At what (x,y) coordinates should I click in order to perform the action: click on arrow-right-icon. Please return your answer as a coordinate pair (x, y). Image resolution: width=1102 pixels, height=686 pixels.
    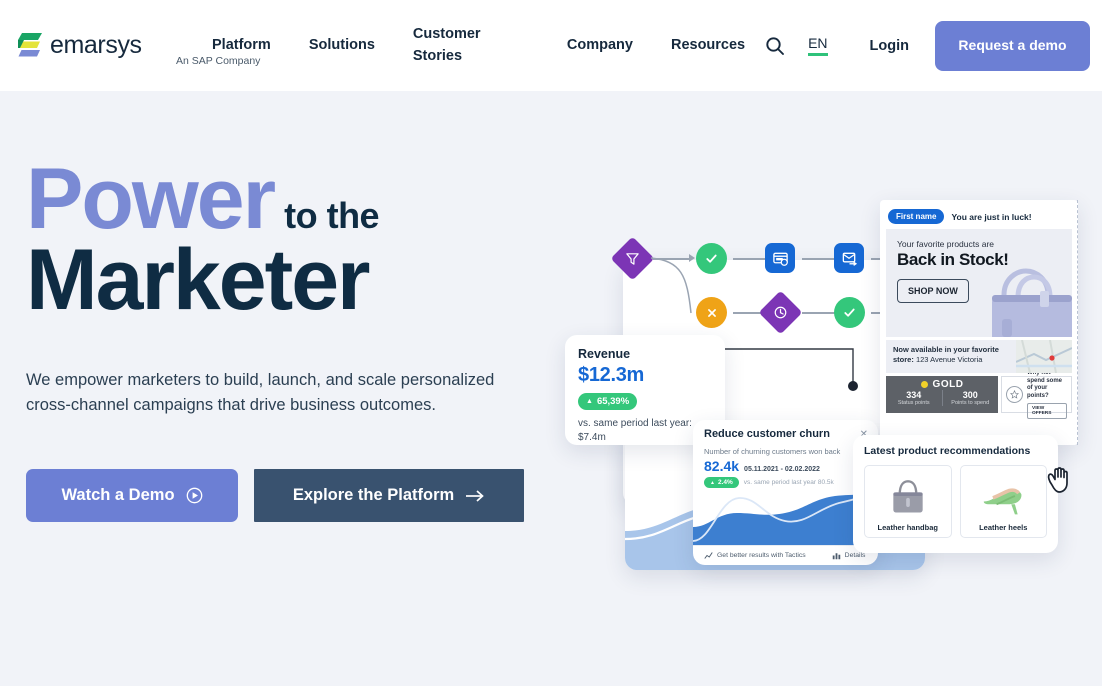
    Looking at the image, I should click on (475, 496).